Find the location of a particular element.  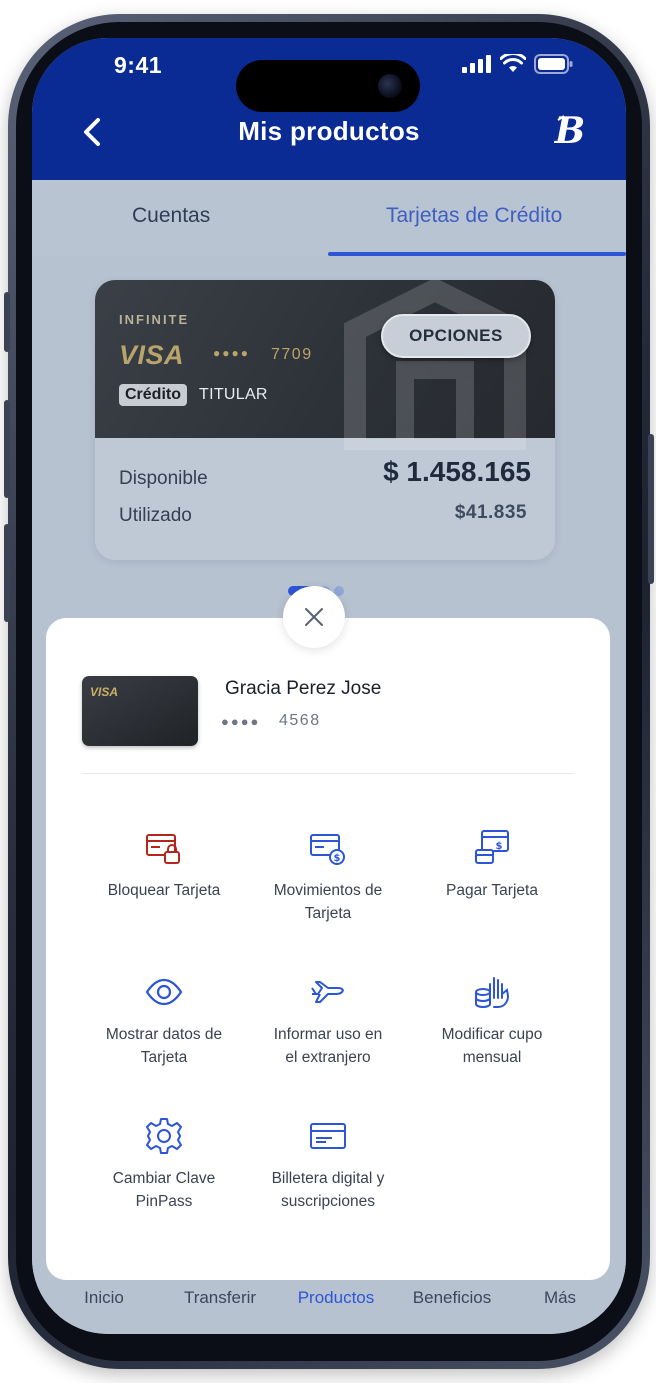

movimientos-tarjeta-action: $ Movimientos de Tarjeta is located at coordinates (328, 876).